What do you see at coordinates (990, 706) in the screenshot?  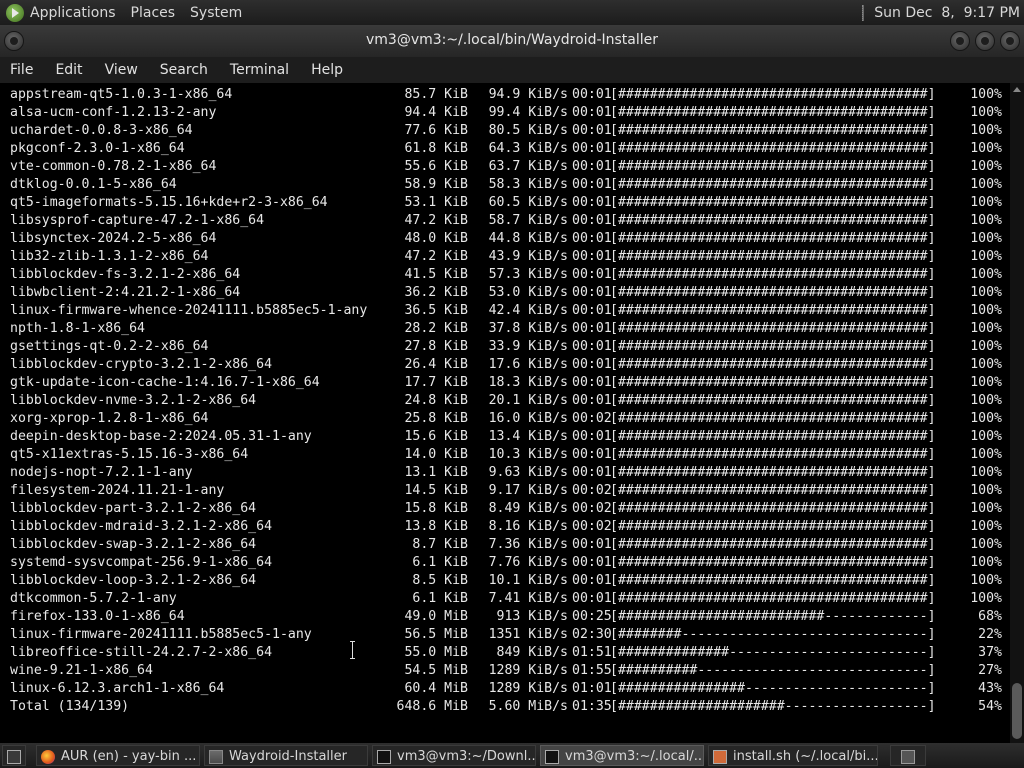 I see `pkg-percent: 54%` at bounding box center [990, 706].